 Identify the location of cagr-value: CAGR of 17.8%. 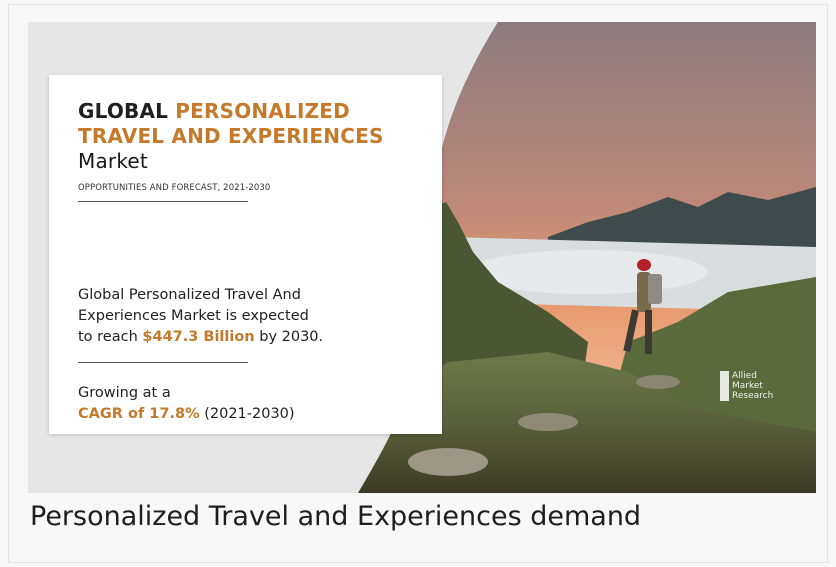
(139, 414).